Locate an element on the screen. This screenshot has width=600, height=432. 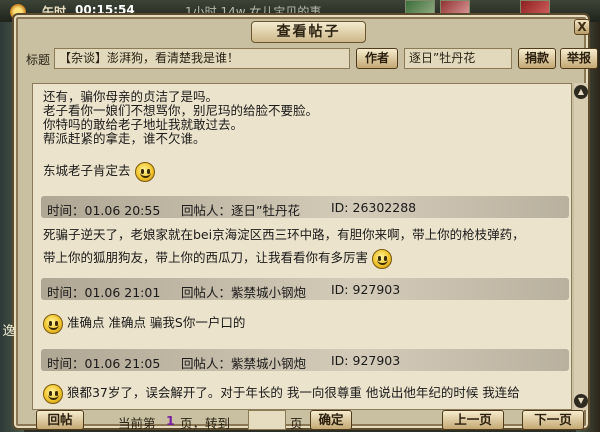
post-line: 带上你的狐朋狗友，带上你的西瓜刀，让我看看你有多厉害 is located at coordinates (303, 258).